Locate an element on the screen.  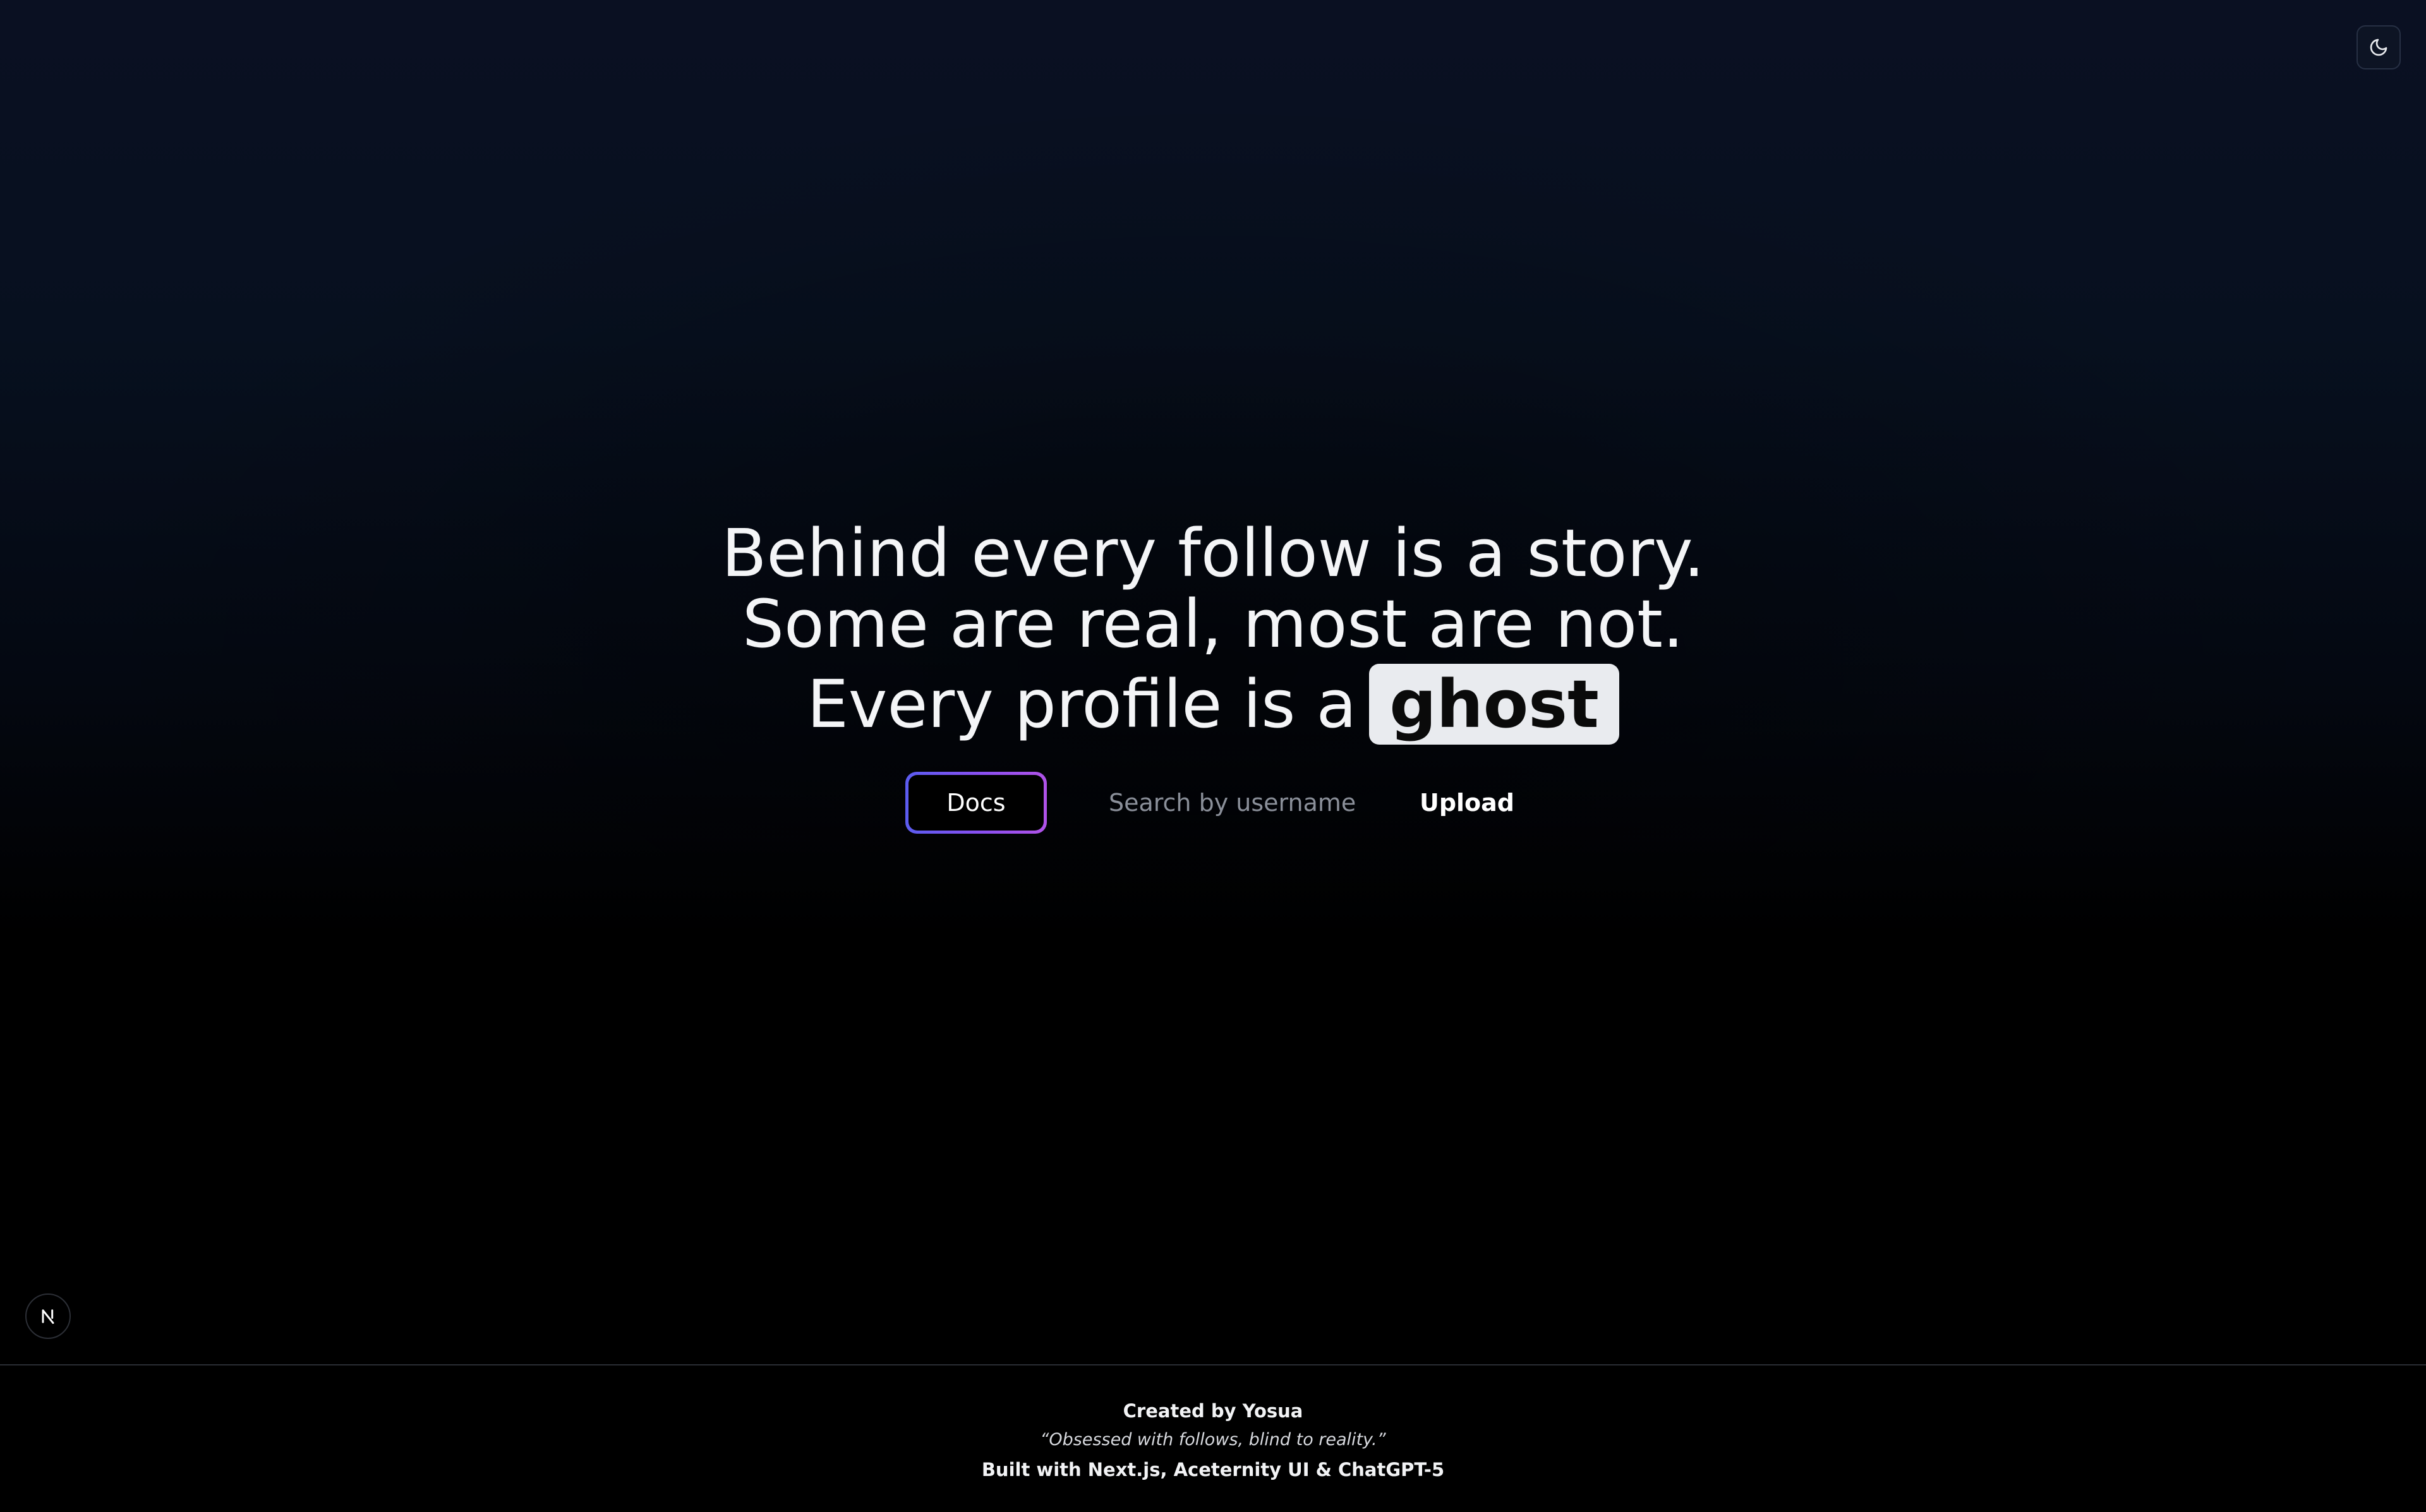
nextjs-badge is located at coordinates (48, 1316).